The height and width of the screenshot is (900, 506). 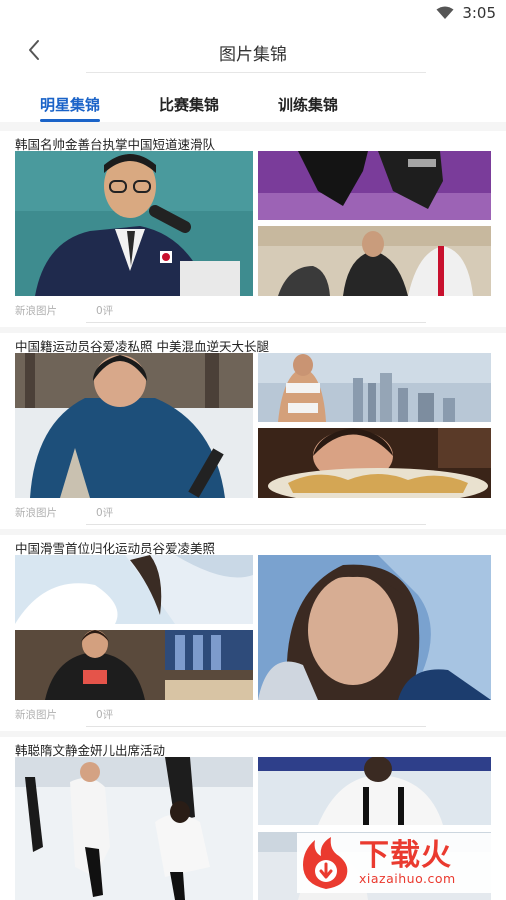 What do you see at coordinates (308, 104) in the screenshot?
I see `tab-training-highlights: 训练集锦` at bounding box center [308, 104].